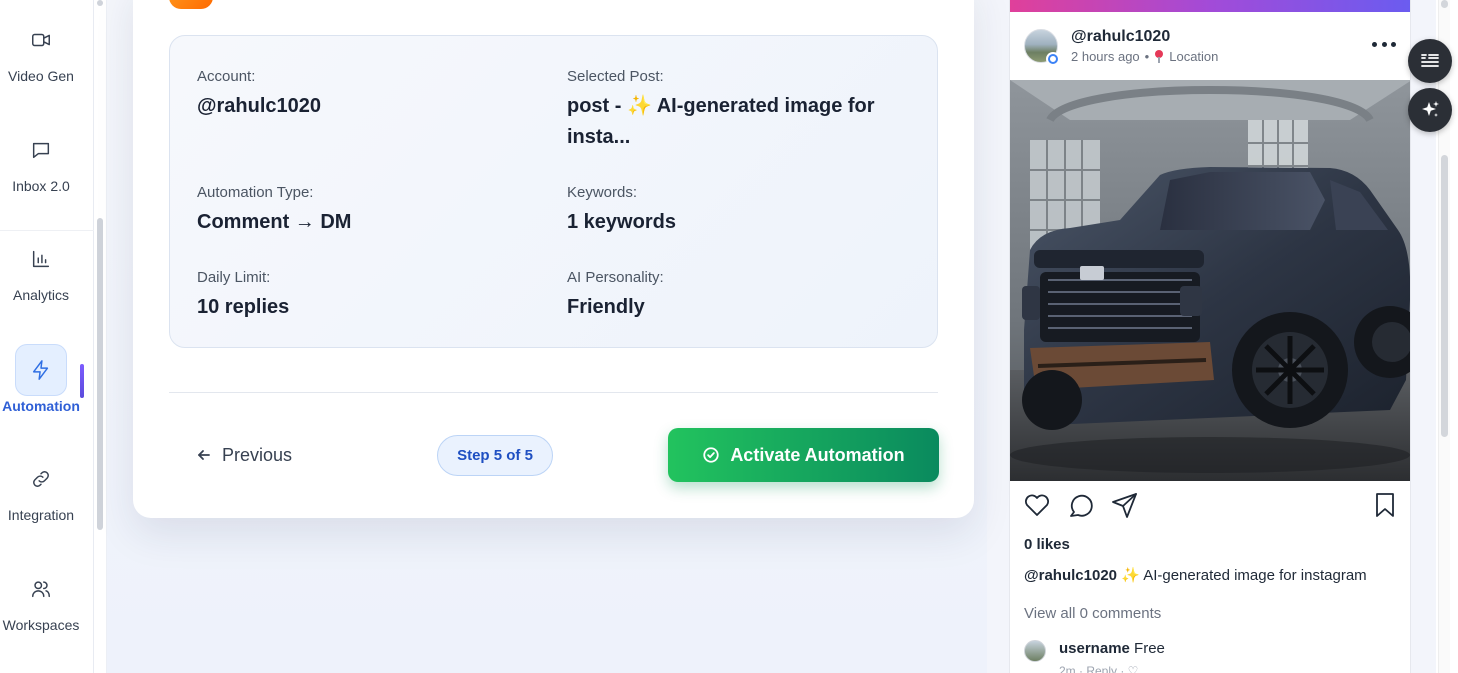  Describe the element at coordinates (1047, 544) in the screenshot. I see `likes-count: 0 likes` at that location.